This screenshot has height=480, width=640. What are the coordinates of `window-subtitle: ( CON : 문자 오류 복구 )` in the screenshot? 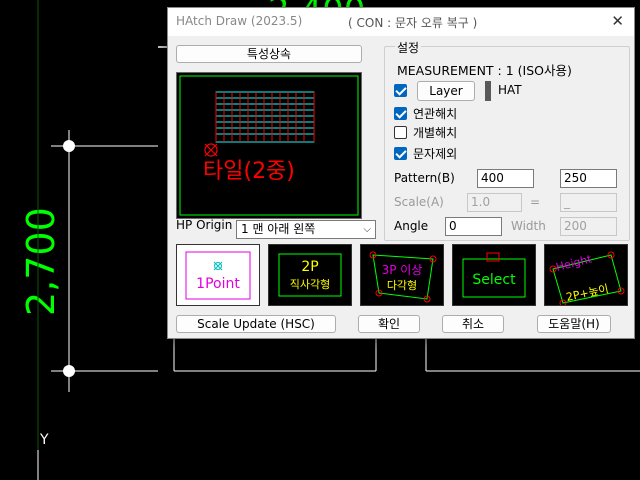 It's located at (413, 23).